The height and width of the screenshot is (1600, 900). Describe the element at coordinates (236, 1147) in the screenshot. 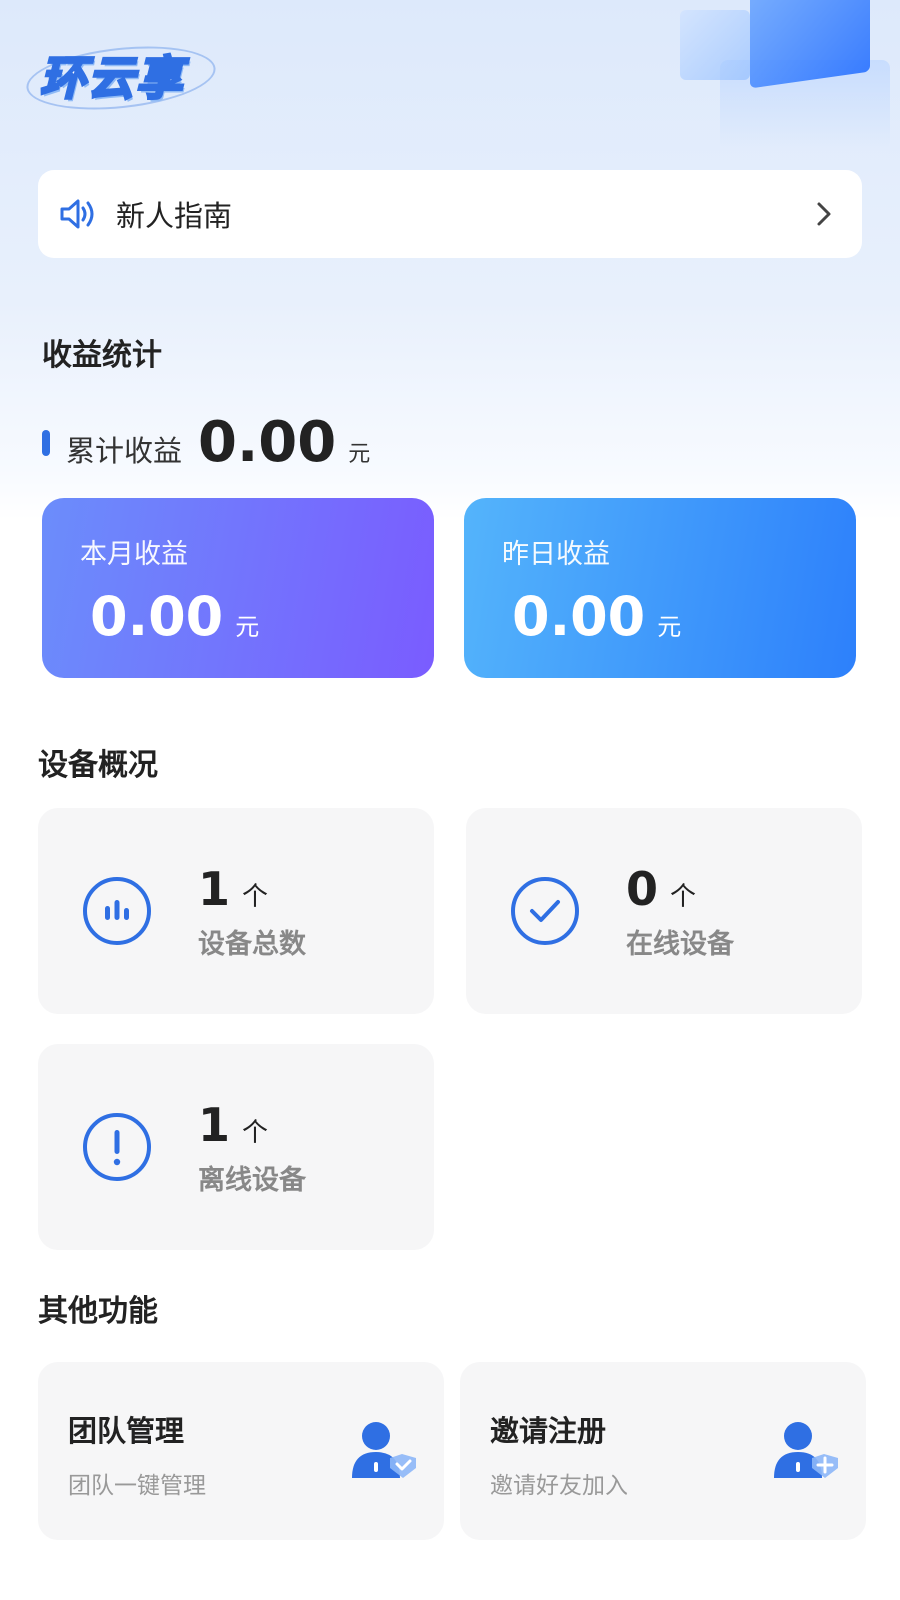

I see `device-offline-card: 1 个 离线设备` at that location.